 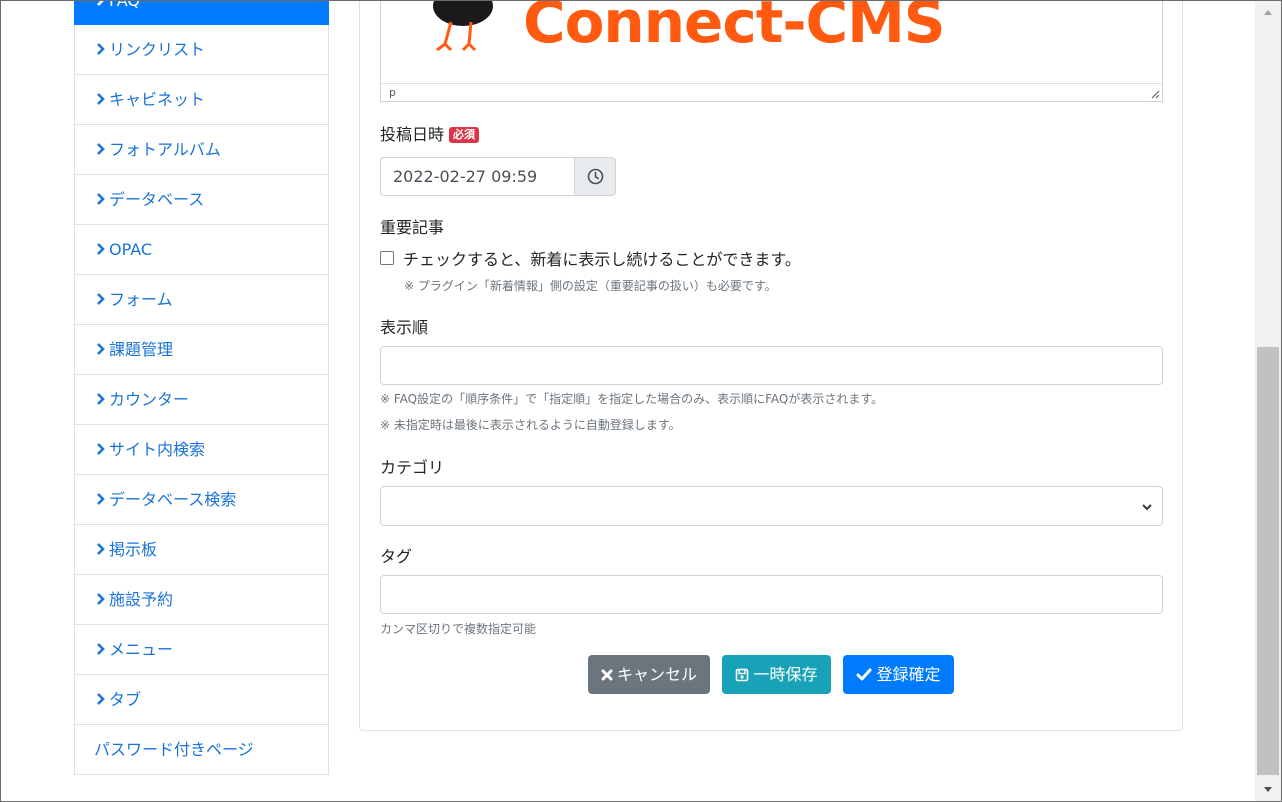 What do you see at coordinates (412, 227) in the screenshot?
I see `important-label: 重要記事` at bounding box center [412, 227].